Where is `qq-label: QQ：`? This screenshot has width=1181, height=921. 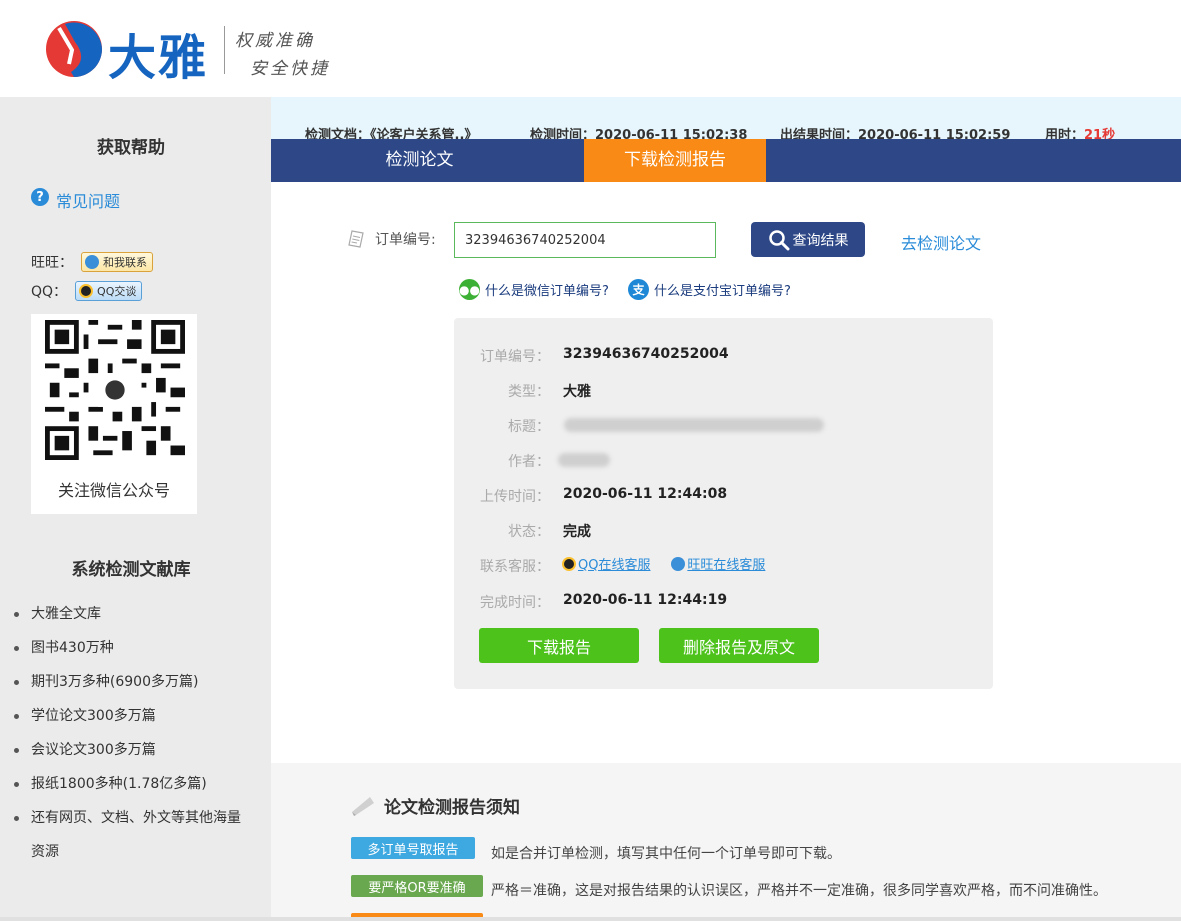 qq-label: QQ： is located at coordinates (49, 292).